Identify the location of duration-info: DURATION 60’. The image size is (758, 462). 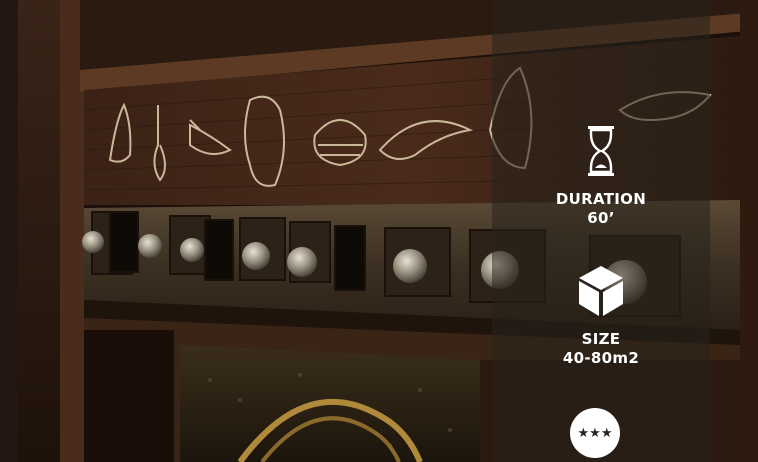
(601, 176).